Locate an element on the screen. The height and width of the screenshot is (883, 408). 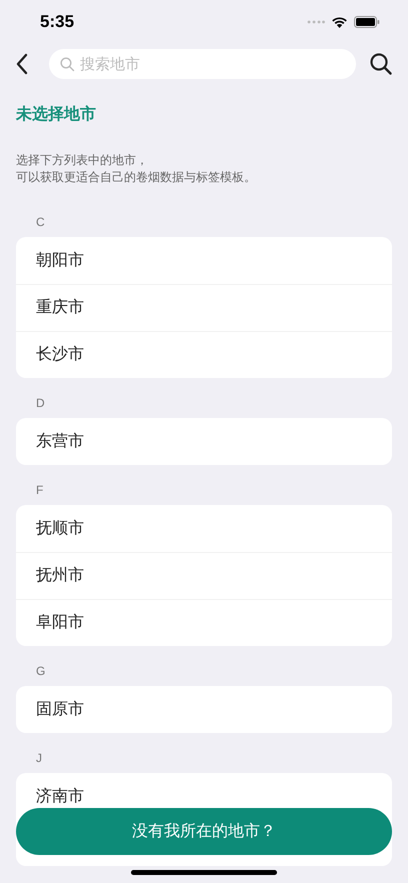
section-letter: J is located at coordinates (39, 758).